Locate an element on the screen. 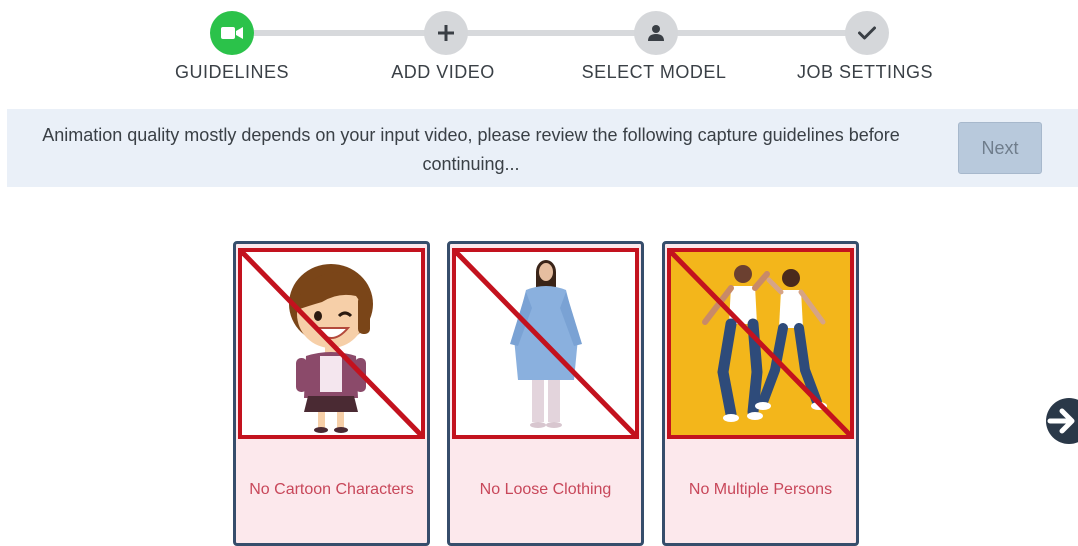 This screenshot has height=546, width=1078. guideline-card-loose-clothing: No Loose Clothing is located at coordinates (545, 393).